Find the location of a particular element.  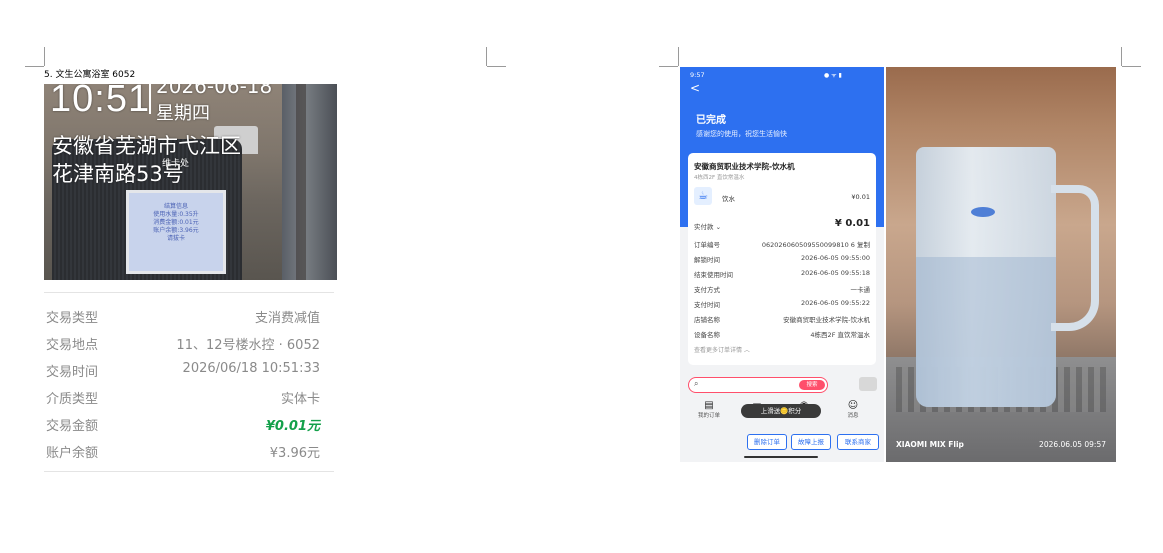

measuring-jug-photo: XIAOMI MIX Flip 2026.06.05 09:57 is located at coordinates (1001, 264).